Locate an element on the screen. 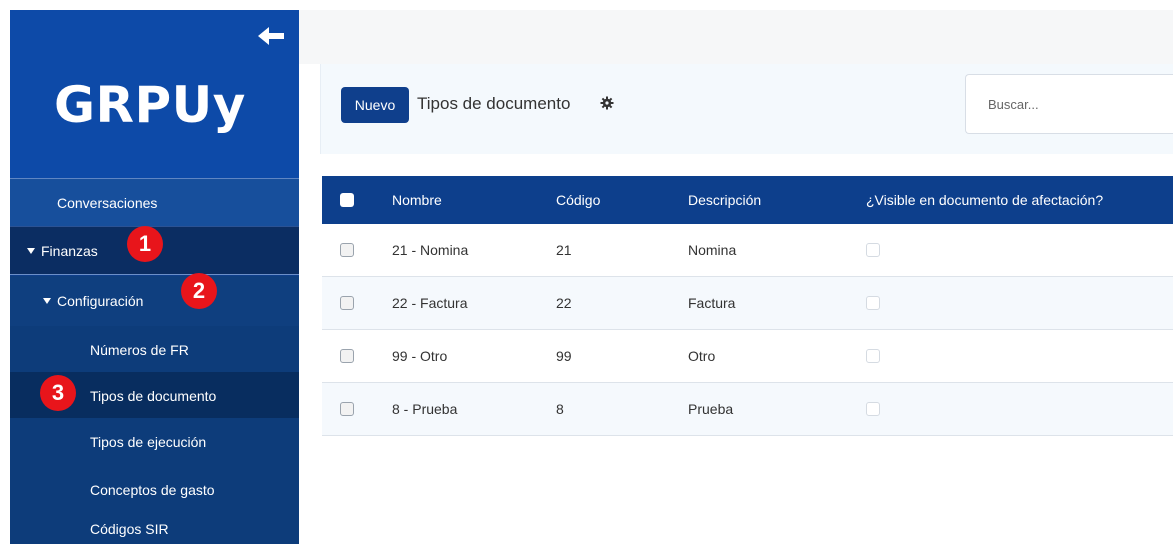  column-header-nombre: Nombre is located at coordinates (417, 200).